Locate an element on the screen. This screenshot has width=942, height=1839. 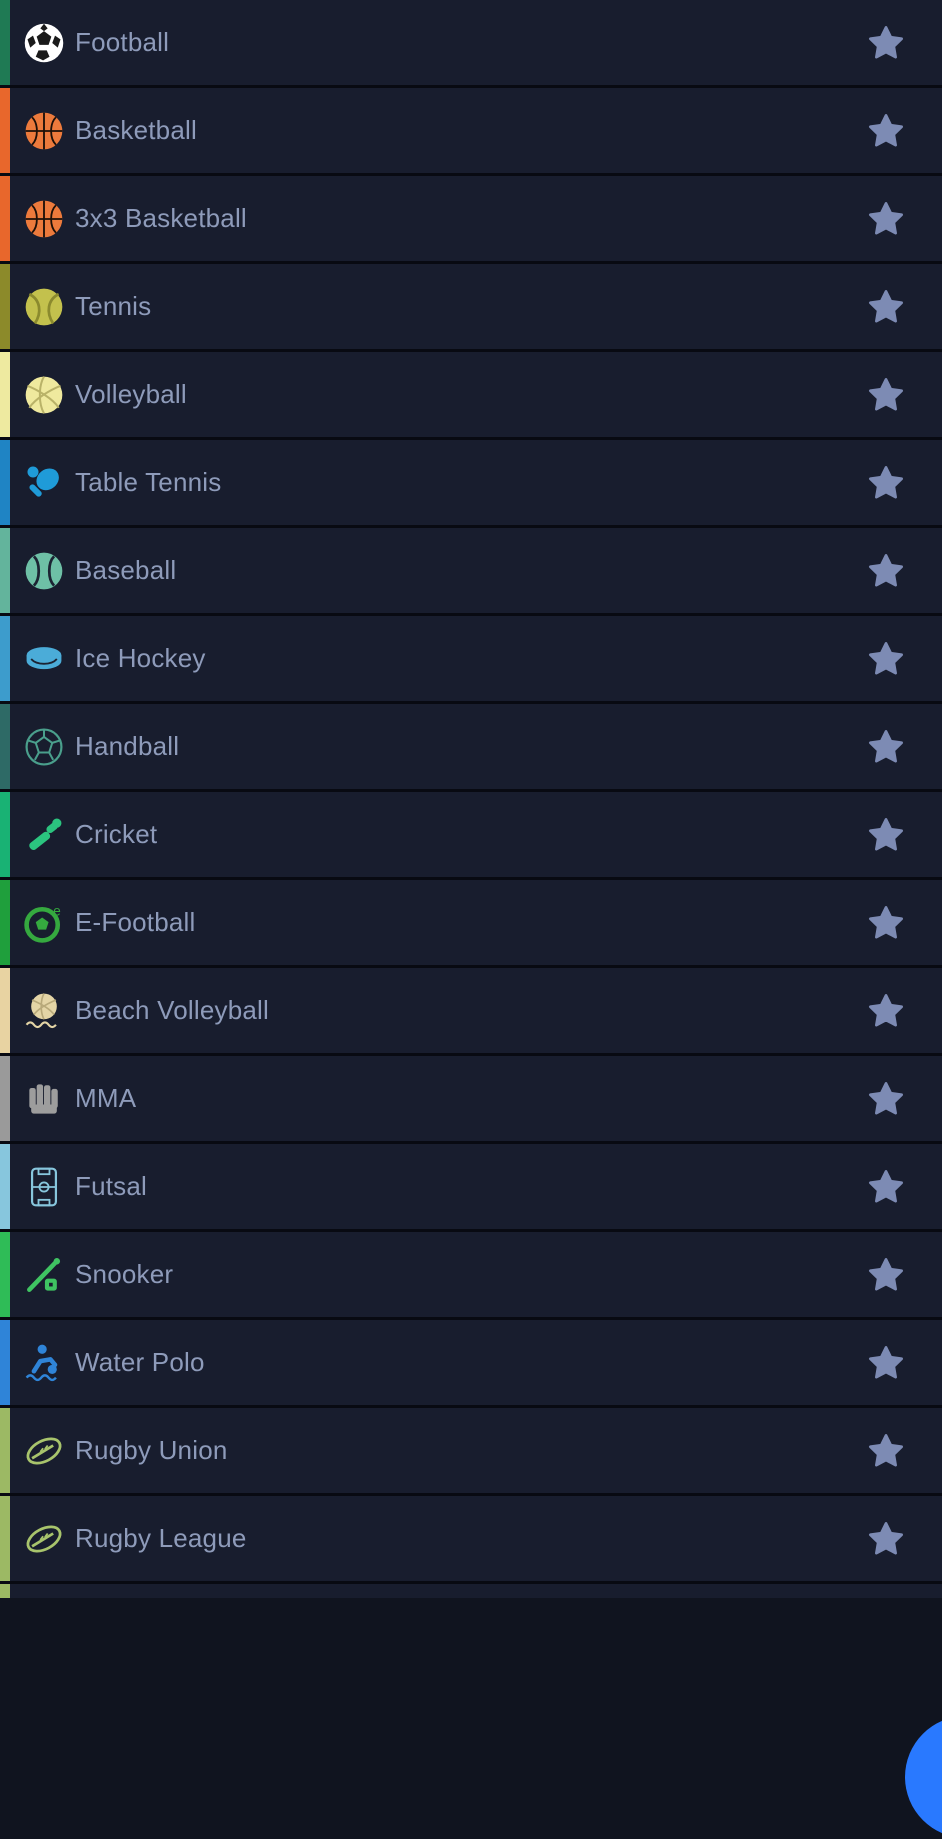
volleyball-icon is located at coordinates (44, 394).